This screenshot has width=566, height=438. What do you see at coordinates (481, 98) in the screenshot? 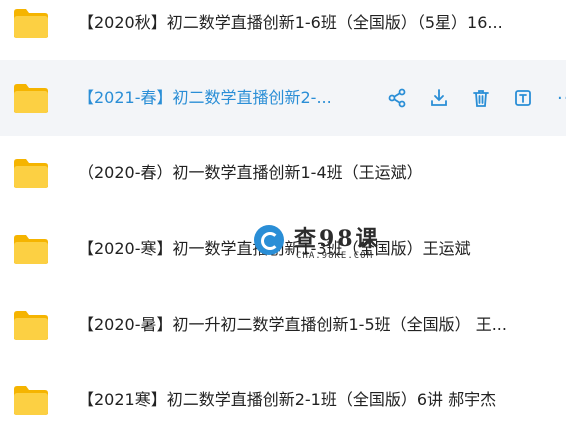
I see `trash-icon` at bounding box center [481, 98].